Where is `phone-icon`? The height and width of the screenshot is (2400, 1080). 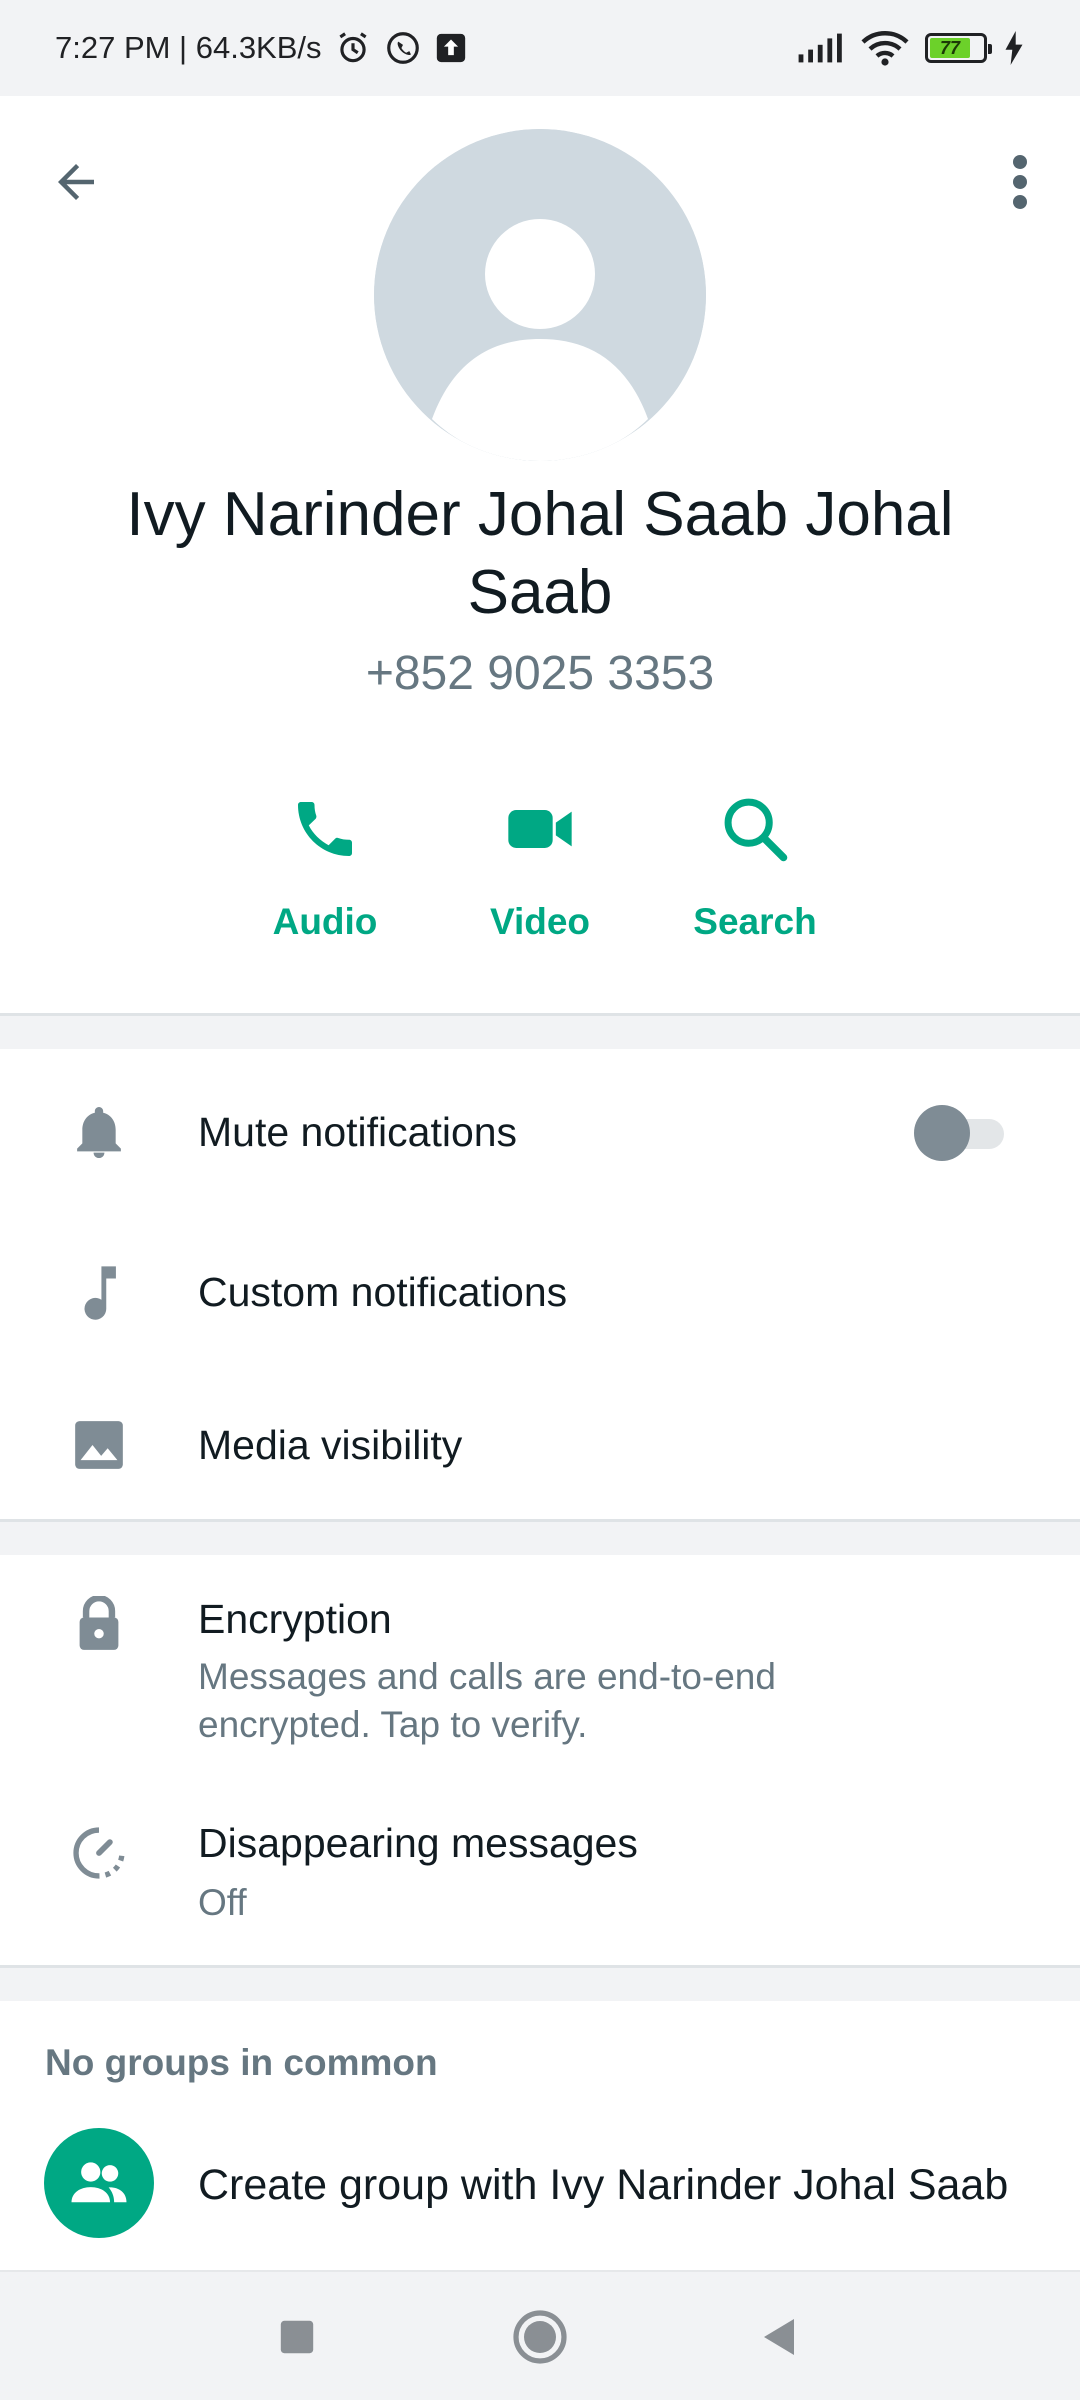
phone-icon is located at coordinates (325, 828).